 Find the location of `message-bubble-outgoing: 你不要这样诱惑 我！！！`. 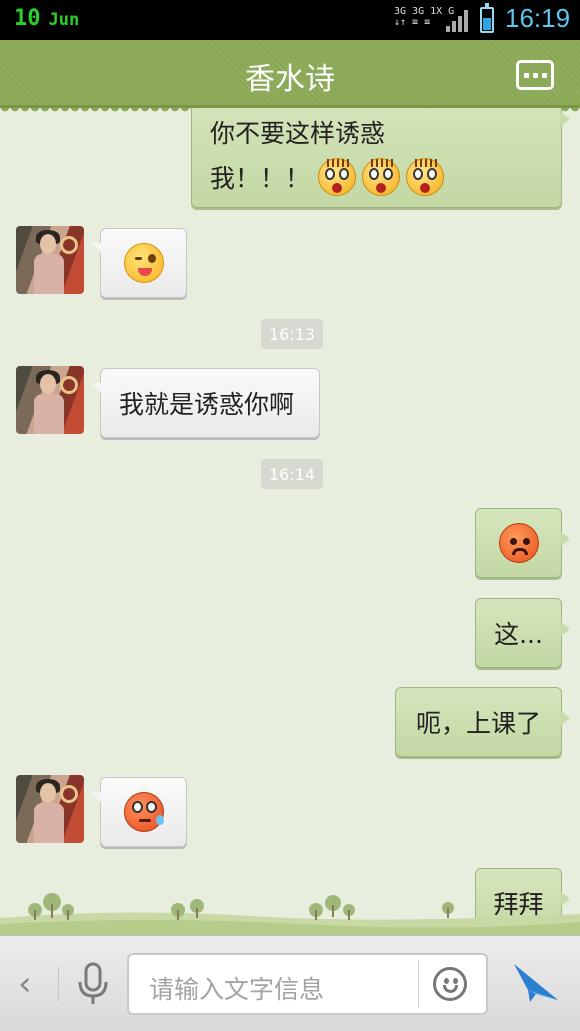

message-bubble-outgoing: 你不要这样诱惑 我！！！ is located at coordinates (380, 158).